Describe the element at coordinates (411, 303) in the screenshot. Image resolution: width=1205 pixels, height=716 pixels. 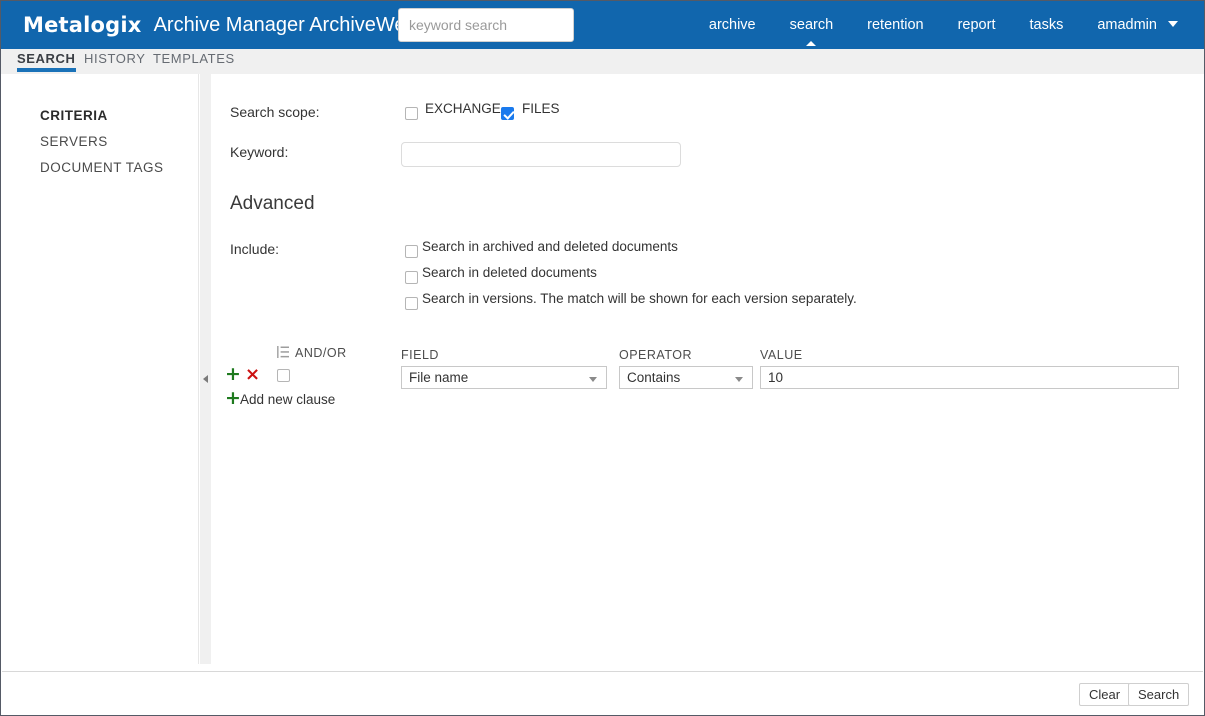
I see `checkbox-search-versions` at that location.